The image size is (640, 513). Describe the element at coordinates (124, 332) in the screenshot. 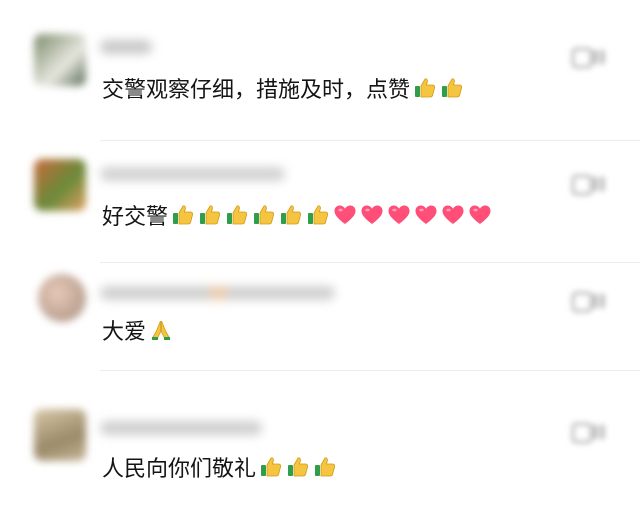

I see `comment-text-content: 大爱` at that location.